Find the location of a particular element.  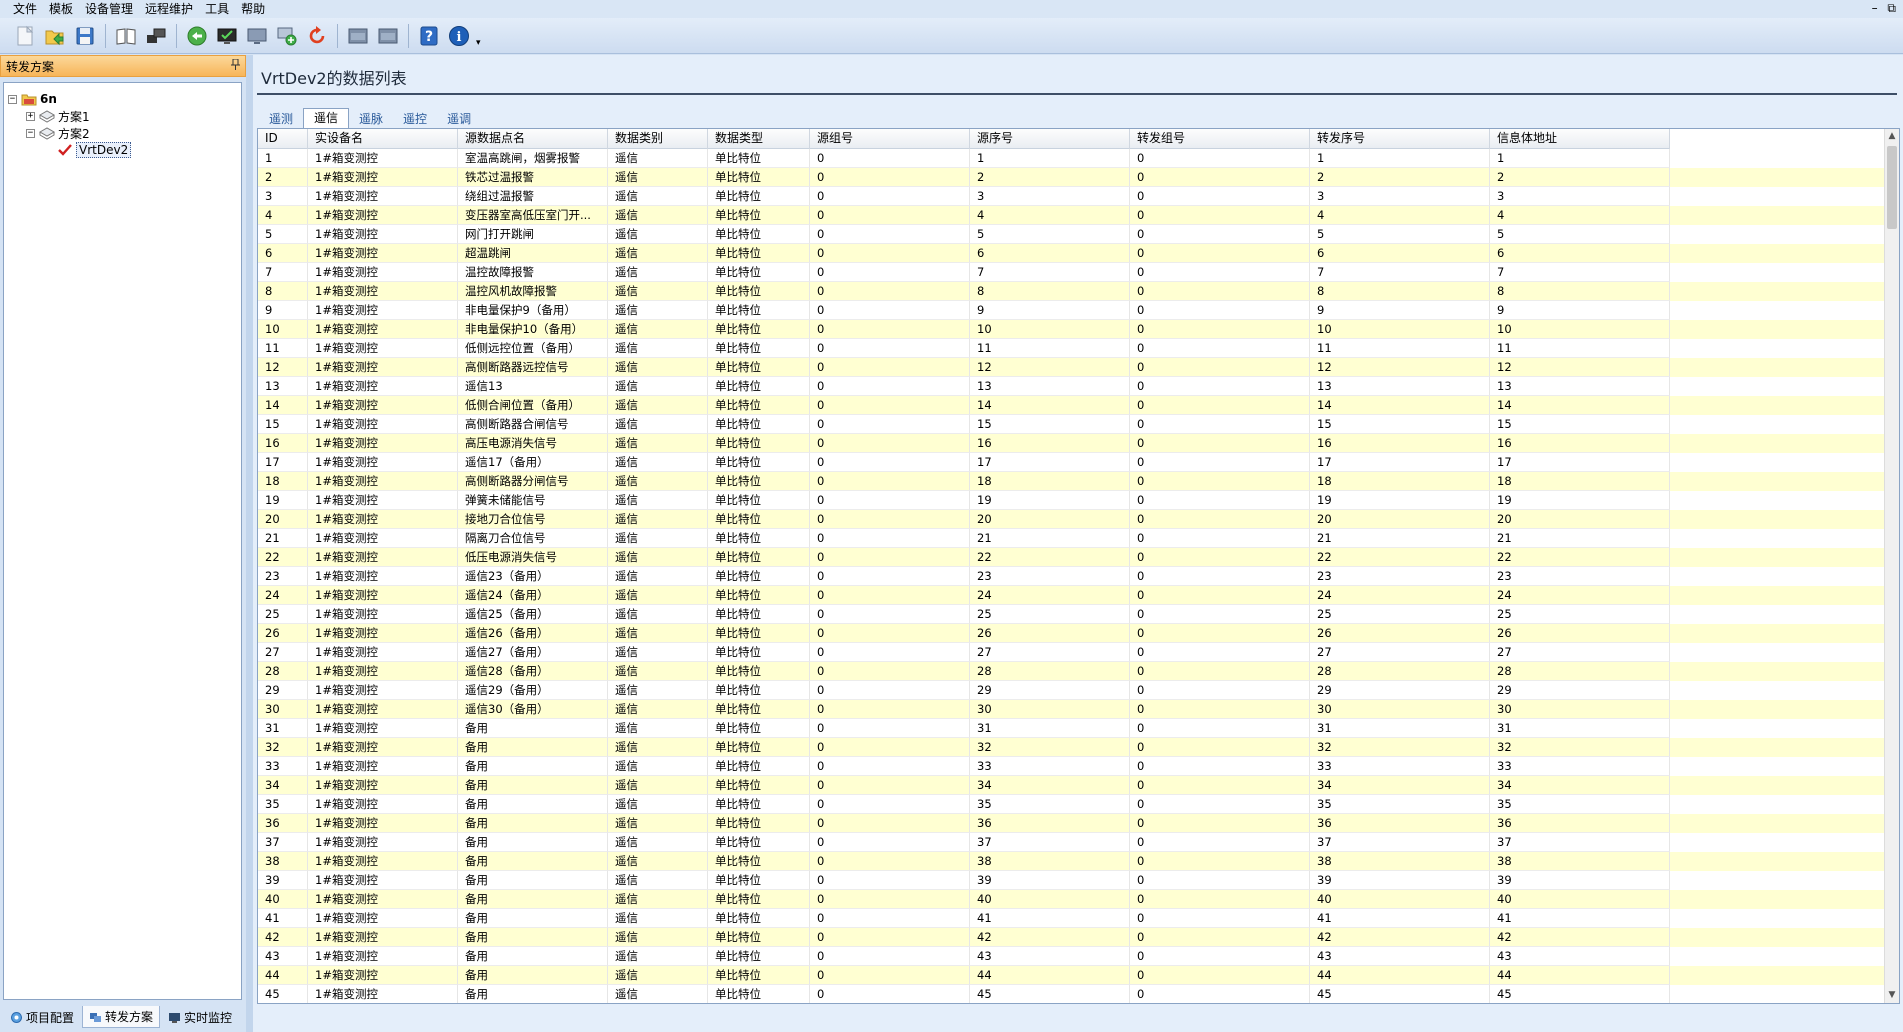

column-header: 转发组号 is located at coordinates (1220, 139).